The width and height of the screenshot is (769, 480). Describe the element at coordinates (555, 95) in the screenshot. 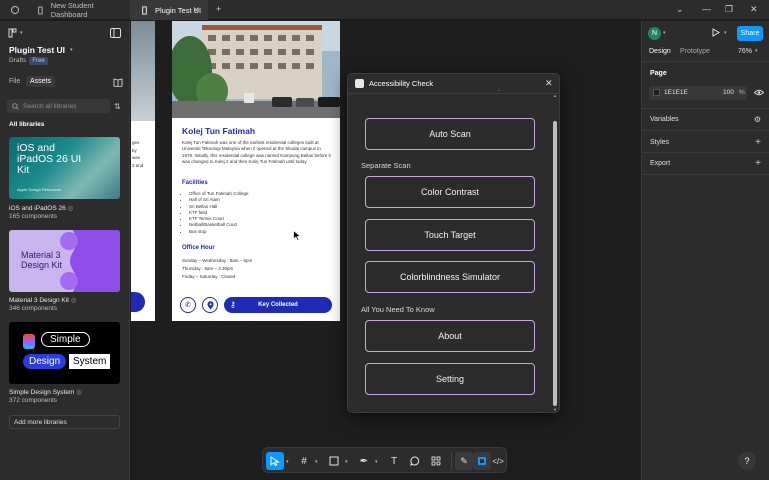

I see `scroll-up-arrow-icon: ▲` at that location.